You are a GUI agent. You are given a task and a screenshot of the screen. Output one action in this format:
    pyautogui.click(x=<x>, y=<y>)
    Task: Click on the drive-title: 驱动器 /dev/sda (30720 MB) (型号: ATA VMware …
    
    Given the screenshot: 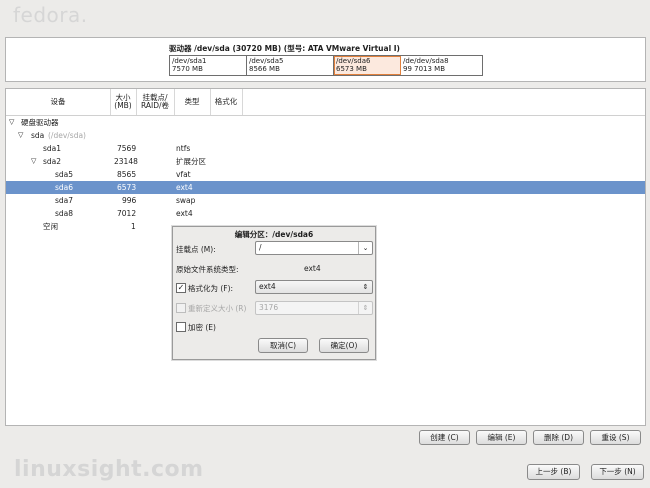 What is the action you would take?
    pyautogui.click(x=284, y=48)
    